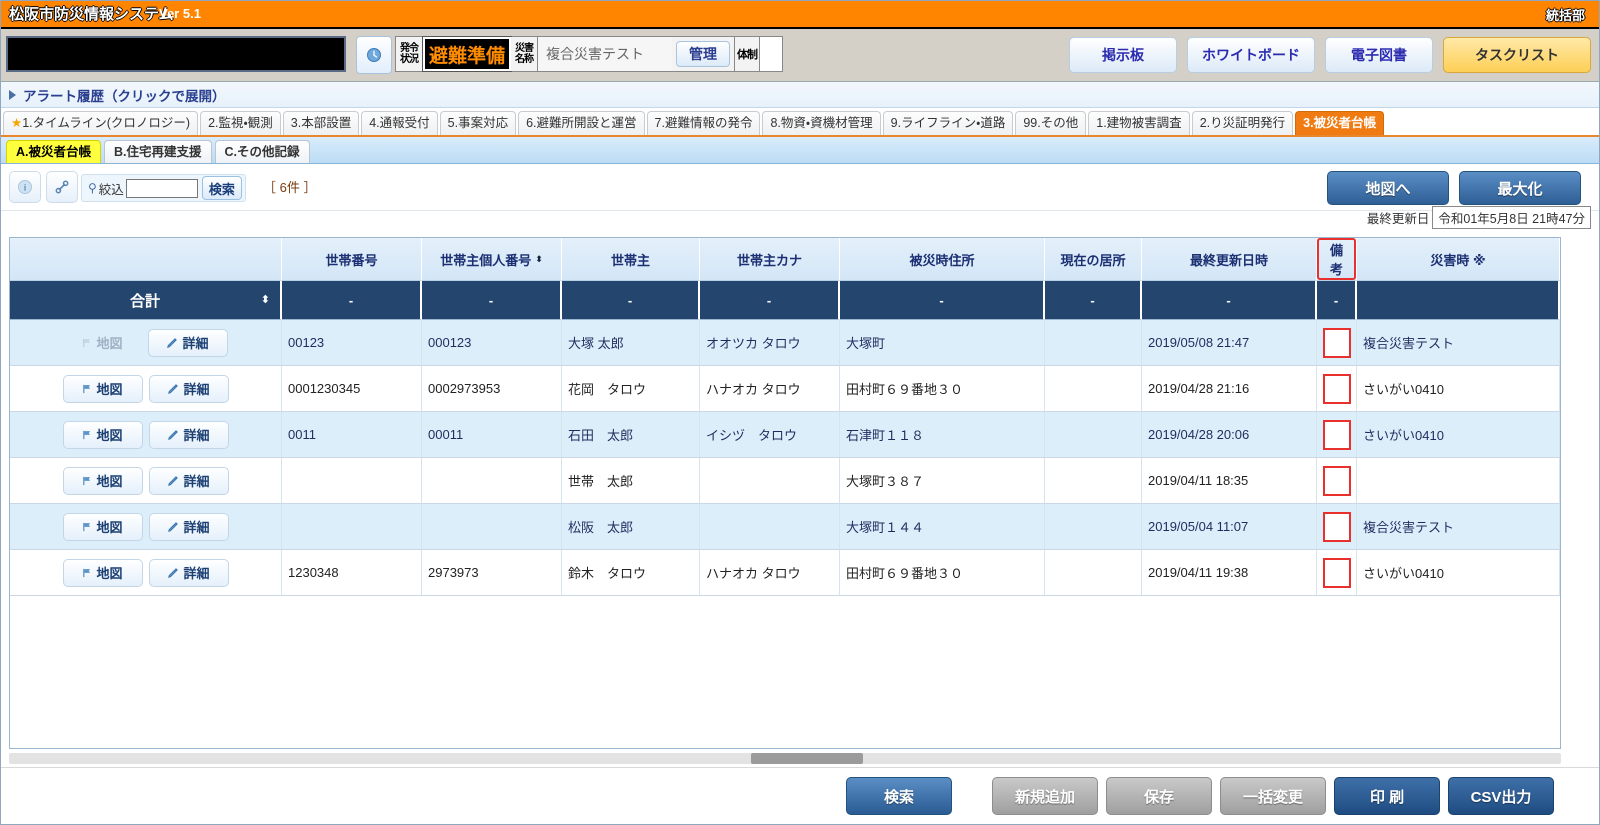 Image resolution: width=1600 pixels, height=825 pixels. Describe the element at coordinates (1340, 123) in the screenshot. I see `main-tab-12: 3.被災者台帳` at that location.